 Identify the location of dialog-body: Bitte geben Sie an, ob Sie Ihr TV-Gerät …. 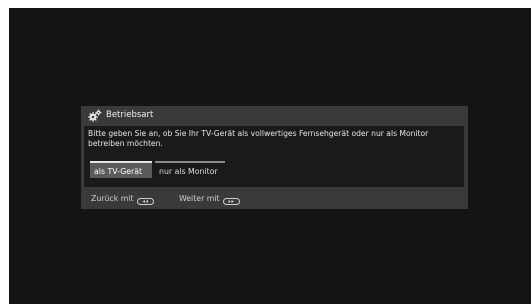
(274, 156).